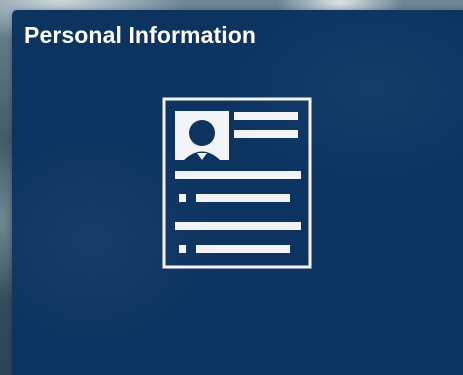 The height and width of the screenshot is (375, 463). Describe the element at coordinates (237, 183) in the screenshot. I see `personal-info-document-icon` at that location.